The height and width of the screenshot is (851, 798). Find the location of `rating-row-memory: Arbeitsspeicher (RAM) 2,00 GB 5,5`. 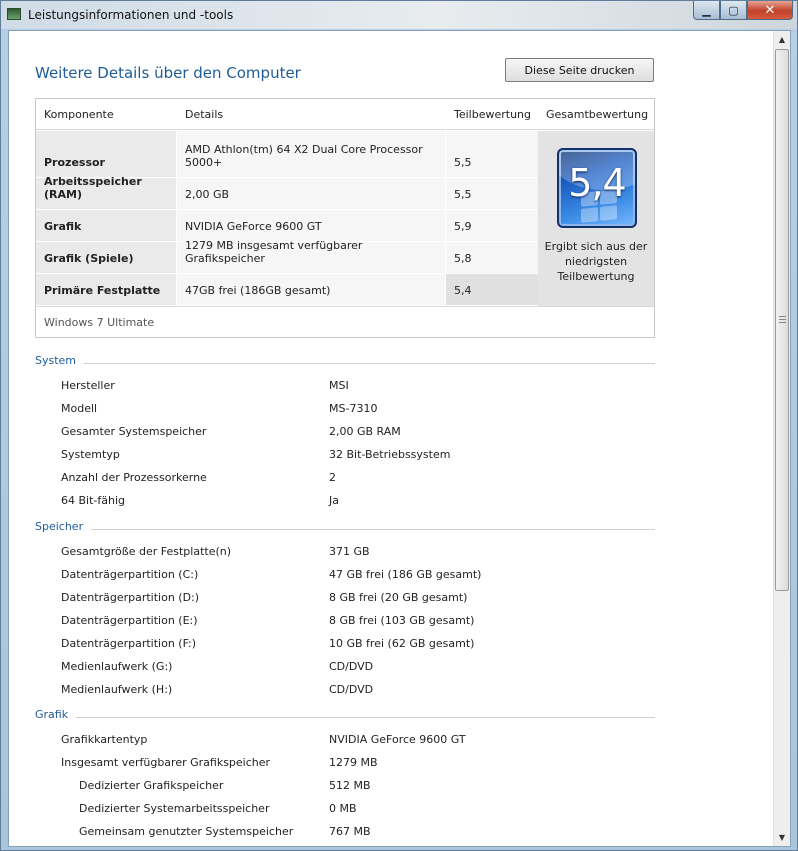

rating-row-memory: Arbeitsspeicher (RAM) 2,00 GB 5,5 is located at coordinates (287, 192).